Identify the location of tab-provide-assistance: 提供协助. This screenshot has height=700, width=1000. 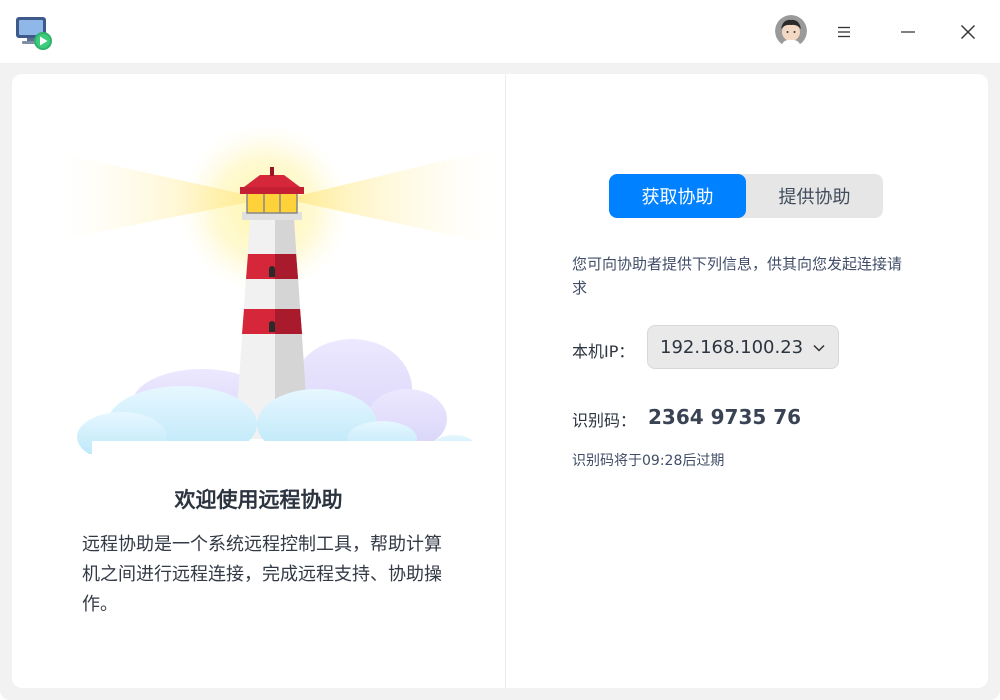
(814, 196).